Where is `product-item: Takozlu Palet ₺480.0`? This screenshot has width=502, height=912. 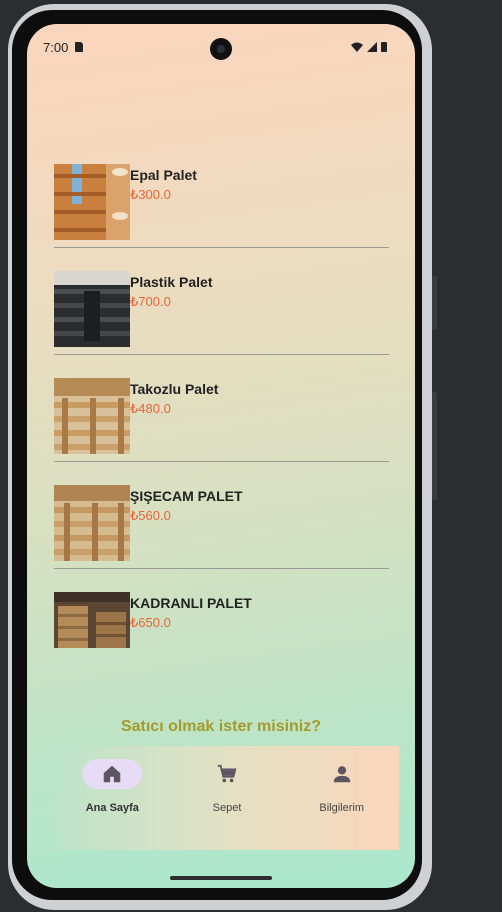 product-item: Takozlu Palet ₺480.0 is located at coordinates (221, 431).